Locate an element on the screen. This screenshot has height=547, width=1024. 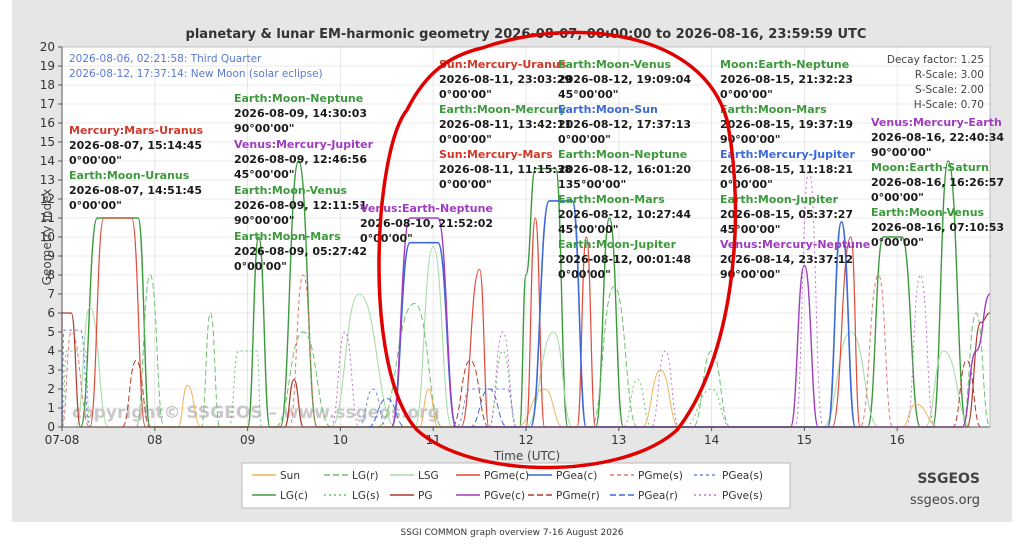
y-tick-label: 4 is located at coordinates (51, 351).